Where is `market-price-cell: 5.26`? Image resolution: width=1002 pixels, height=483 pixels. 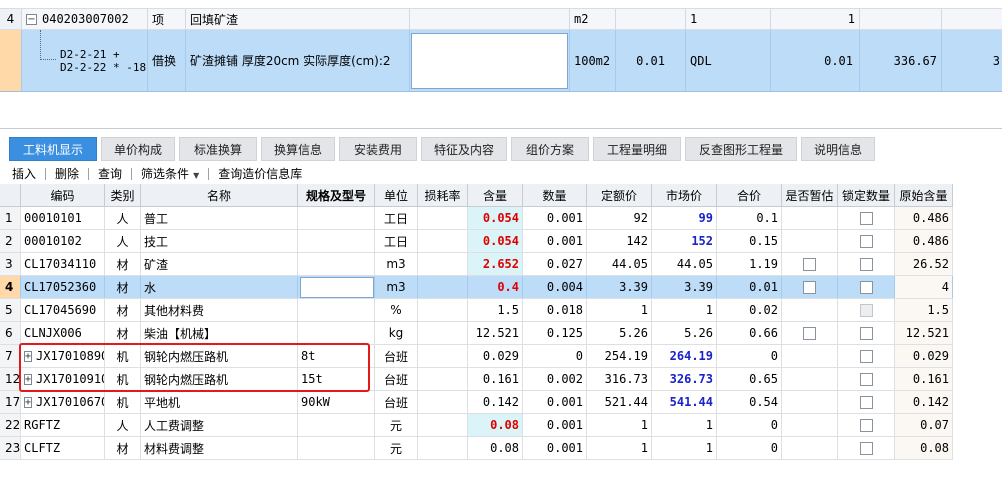 market-price-cell: 5.26 is located at coordinates (684, 333).